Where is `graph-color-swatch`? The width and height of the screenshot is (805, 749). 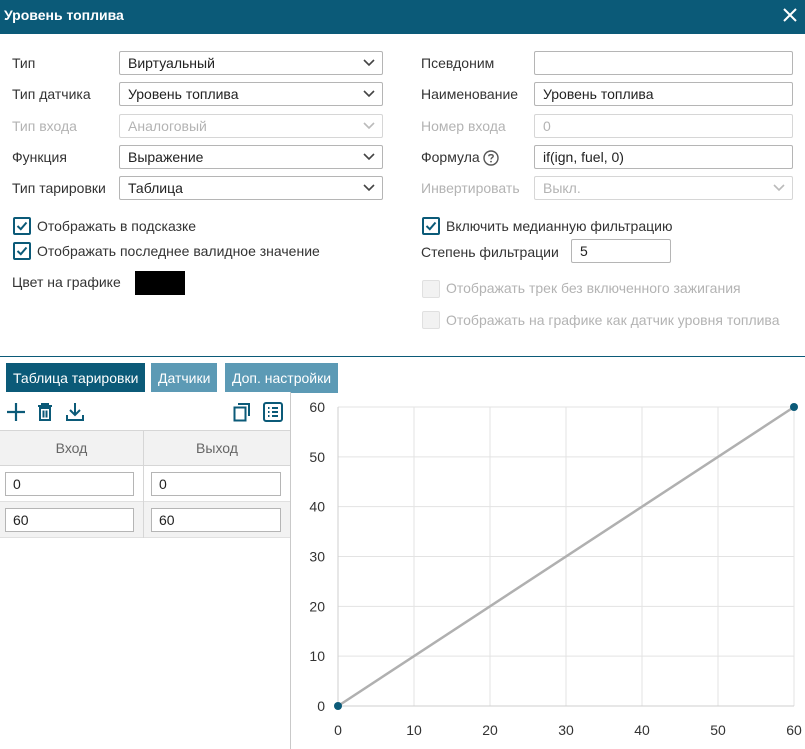
graph-color-swatch is located at coordinates (160, 283).